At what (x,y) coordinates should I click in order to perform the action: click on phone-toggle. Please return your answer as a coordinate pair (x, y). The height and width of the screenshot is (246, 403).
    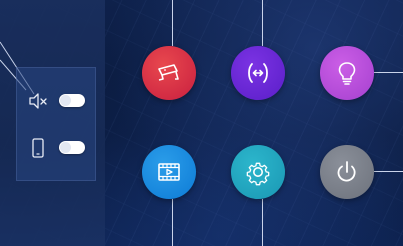
    Looking at the image, I should click on (72, 147).